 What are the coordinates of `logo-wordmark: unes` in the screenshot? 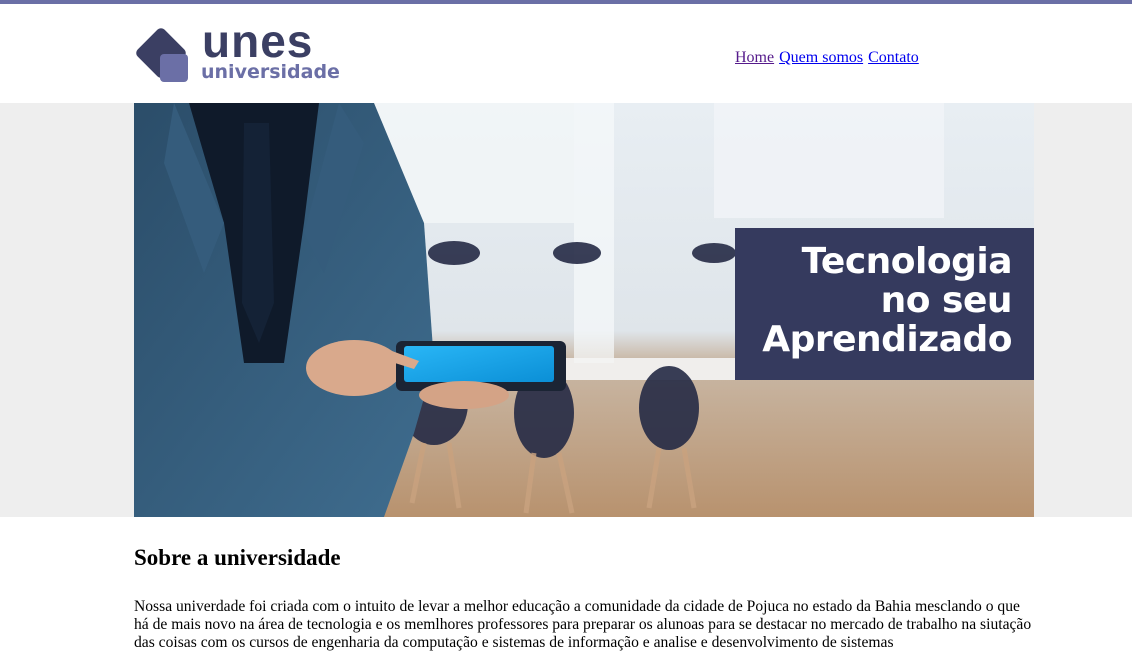 It's located at (258, 41).